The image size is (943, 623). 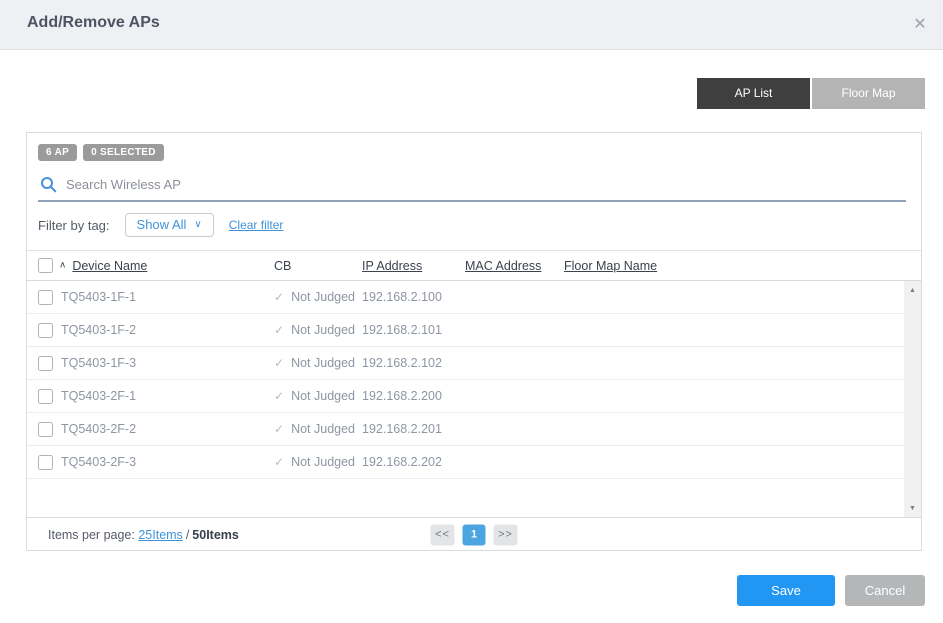 What do you see at coordinates (920, 25) in the screenshot?
I see `close-icon: ✕` at bounding box center [920, 25].